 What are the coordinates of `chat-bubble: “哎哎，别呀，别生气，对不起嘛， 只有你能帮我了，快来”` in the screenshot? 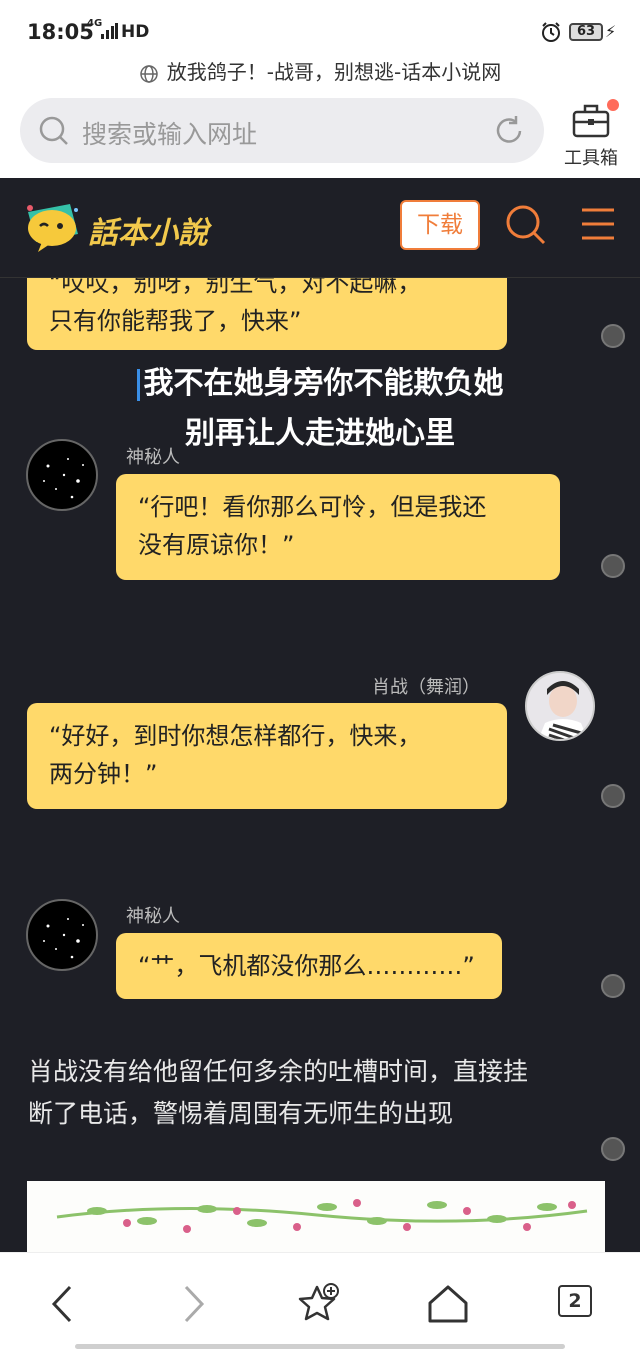 It's located at (267, 314).